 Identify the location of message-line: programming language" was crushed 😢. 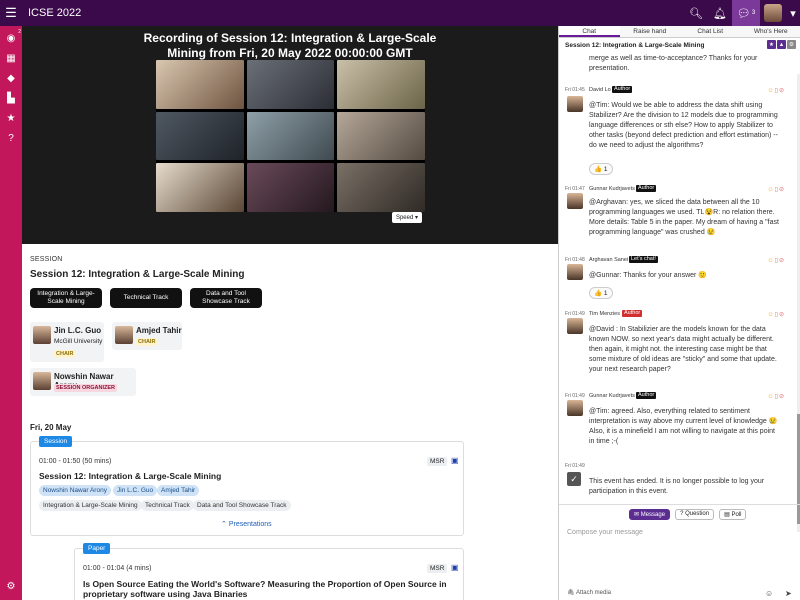
(652, 232).